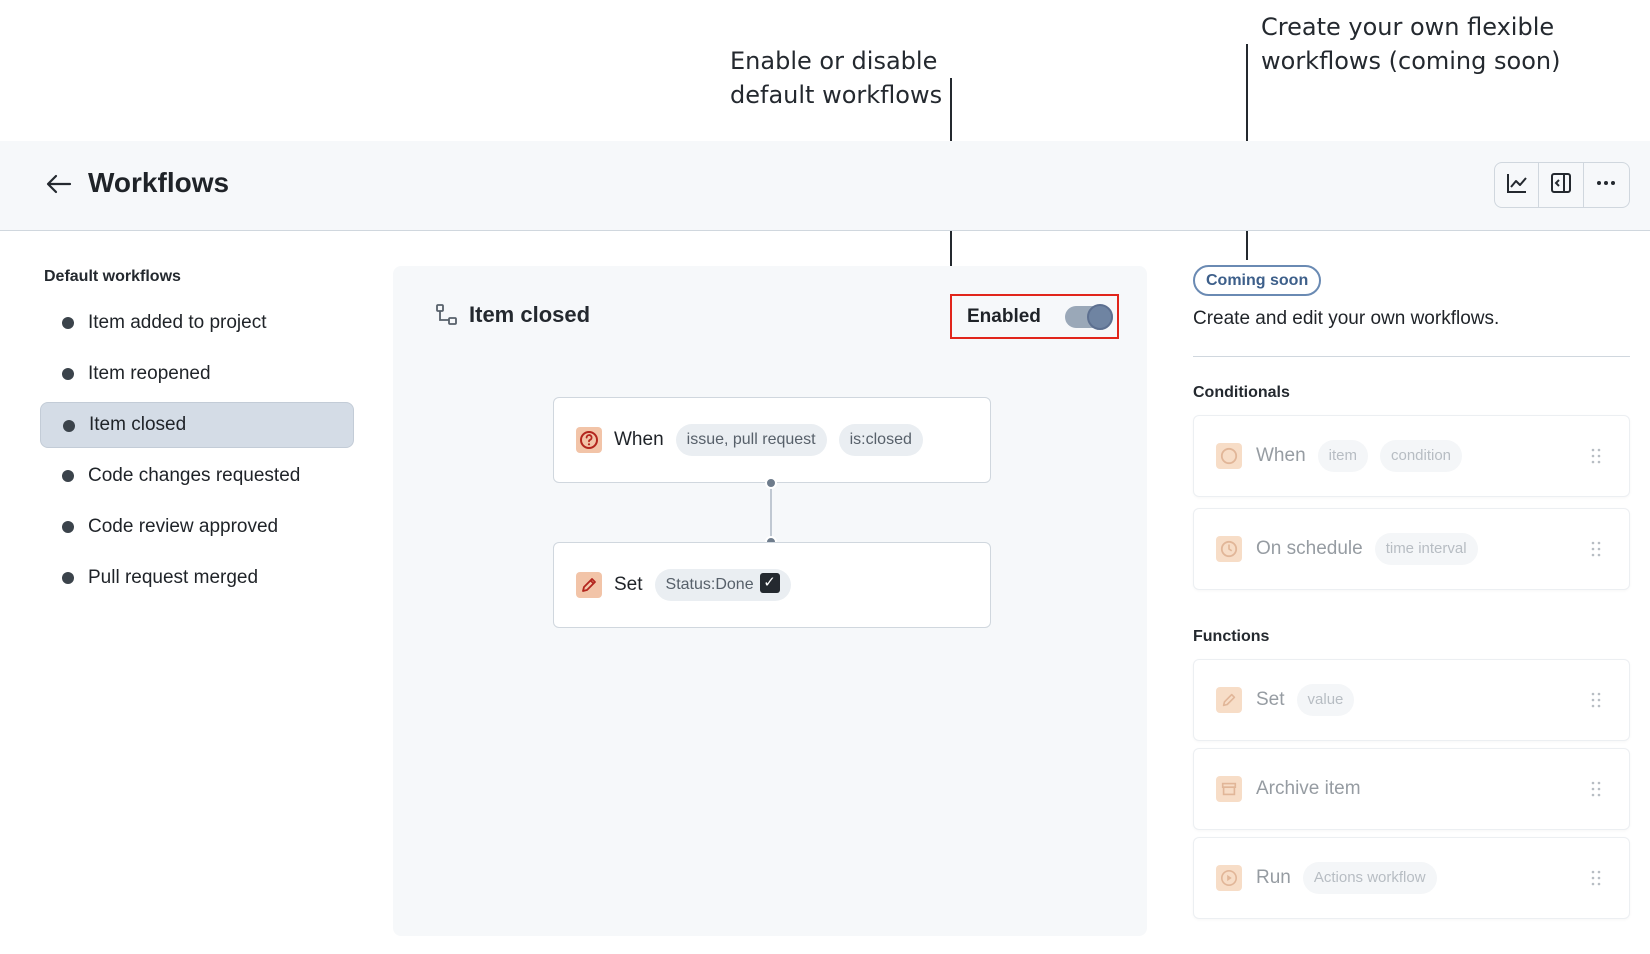  What do you see at coordinates (183, 526) in the screenshot?
I see `sidebar-item-label: Code review approved` at bounding box center [183, 526].